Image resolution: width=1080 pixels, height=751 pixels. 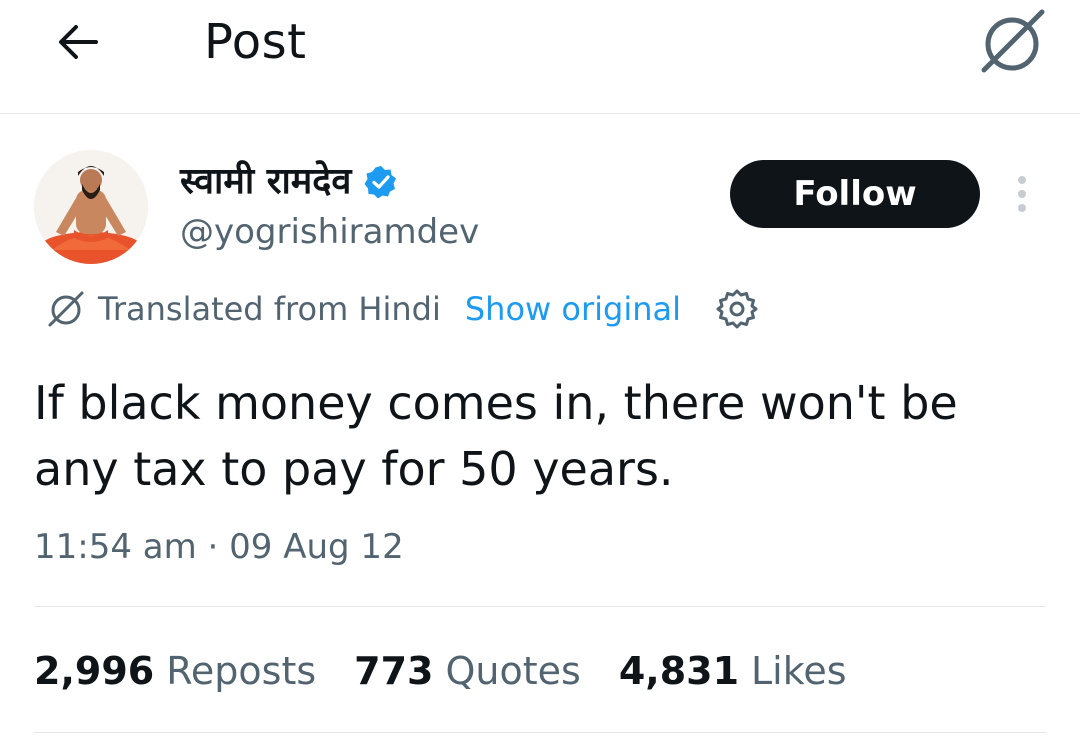 I want to click on back-button, so click(x=78, y=42).